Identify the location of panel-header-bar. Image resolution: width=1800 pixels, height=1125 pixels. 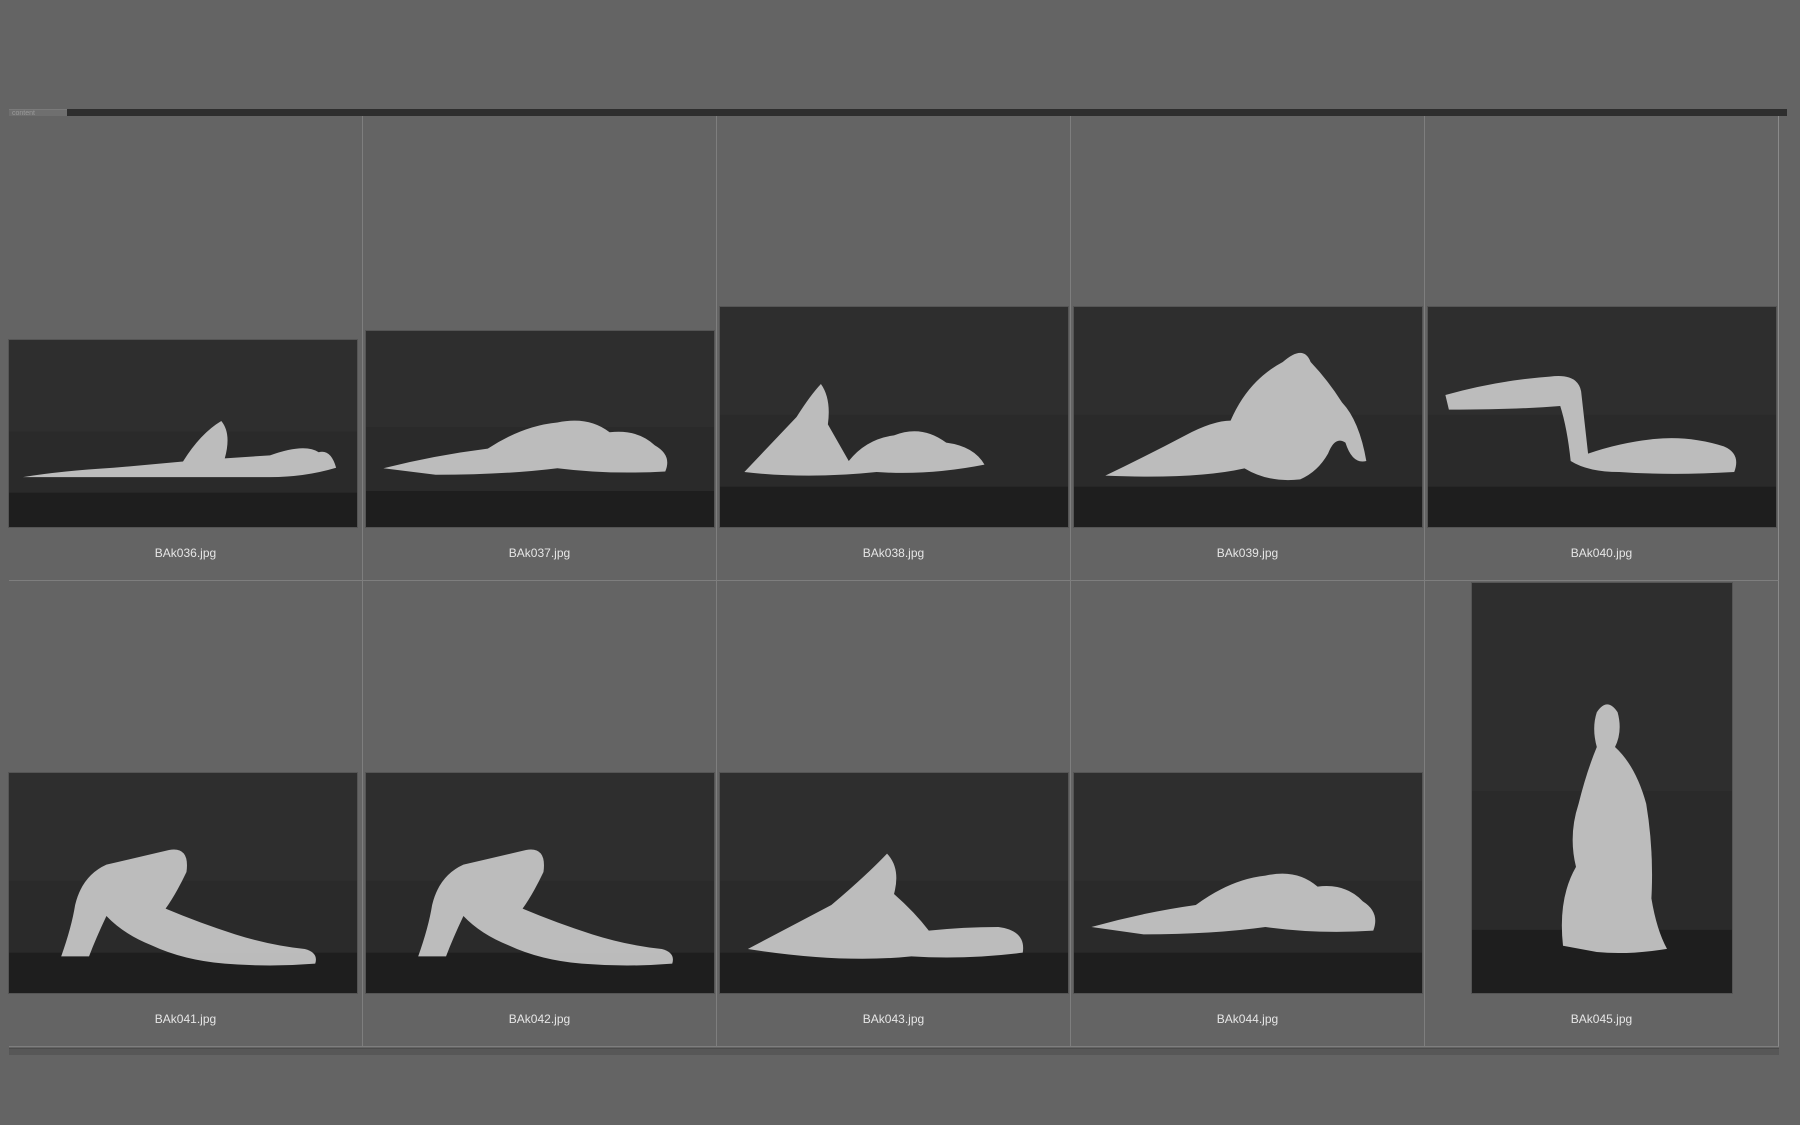
(927, 112).